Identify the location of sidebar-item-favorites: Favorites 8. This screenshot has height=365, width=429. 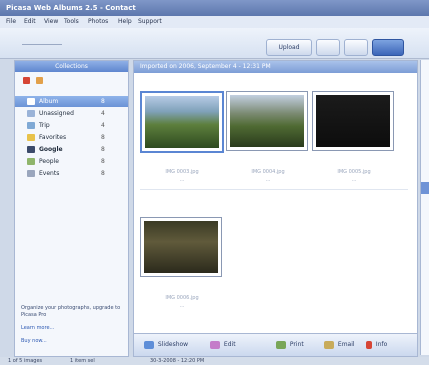
(71, 137).